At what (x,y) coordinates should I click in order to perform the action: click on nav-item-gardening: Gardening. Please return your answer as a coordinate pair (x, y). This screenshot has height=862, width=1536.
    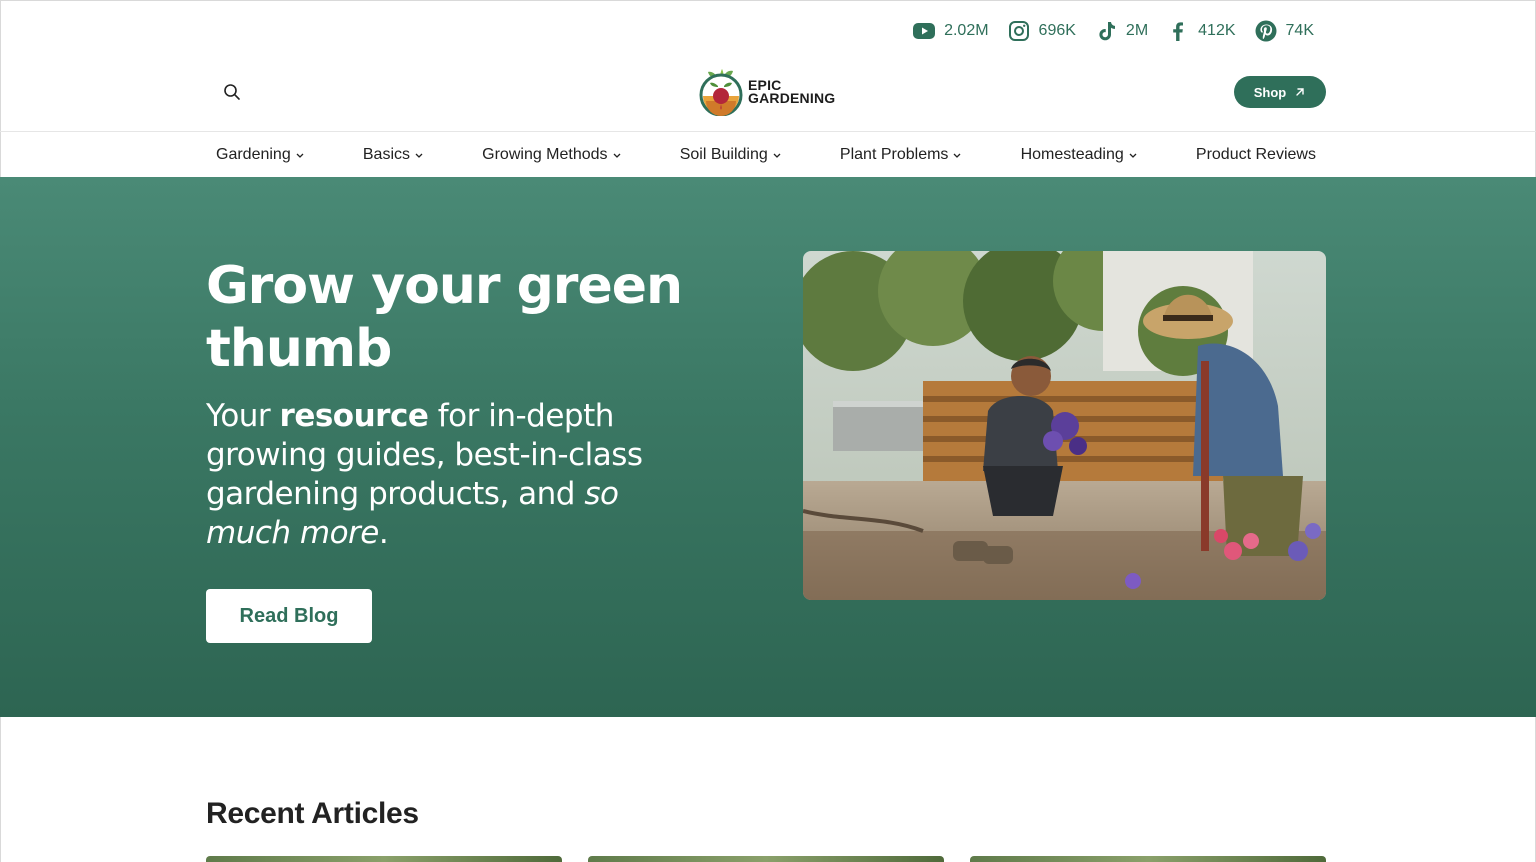
    Looking at the image, I should click on (260, 155).